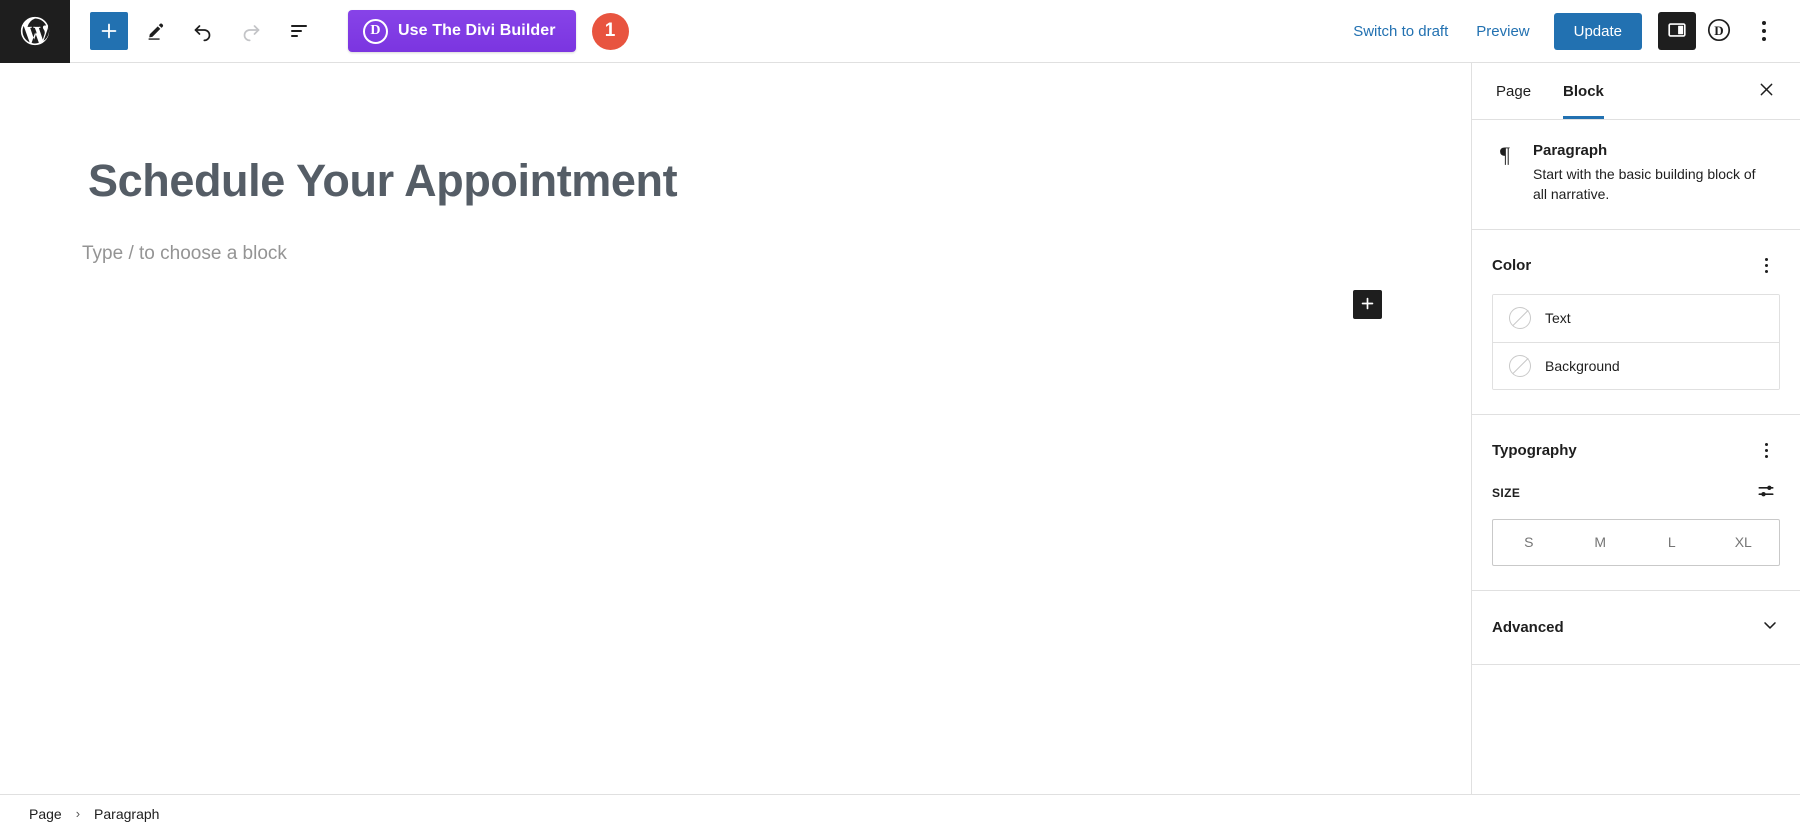  I want to click on top-bar-right-tools: Switch to draft Preview Update D, so click(1569, 31).